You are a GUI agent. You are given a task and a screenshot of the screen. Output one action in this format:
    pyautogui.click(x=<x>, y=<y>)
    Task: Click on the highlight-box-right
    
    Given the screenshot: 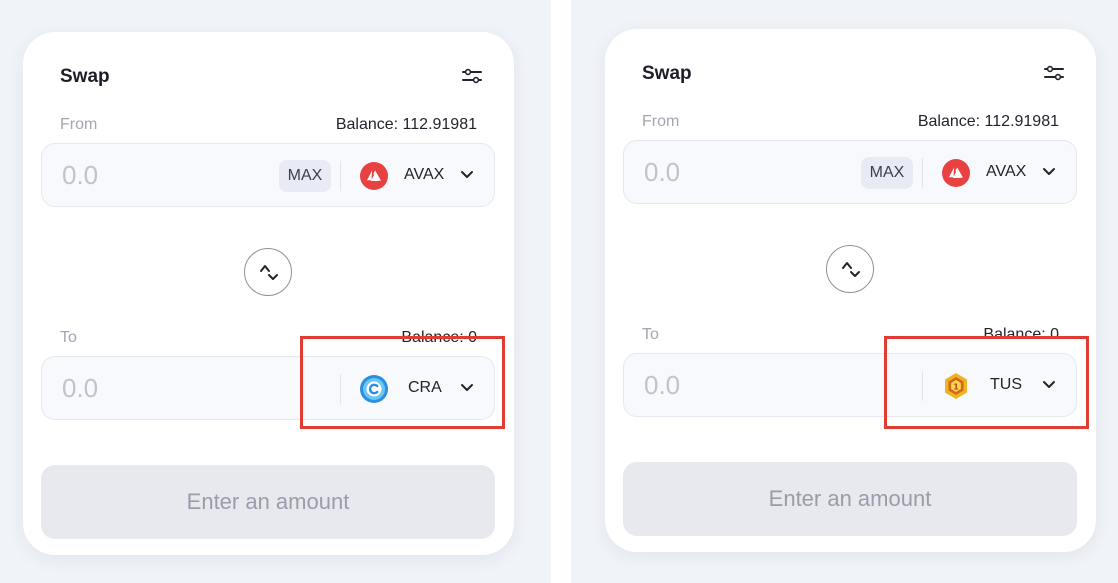 What is the action you would take?
    pyautogui.click(x=986, y=382)
    